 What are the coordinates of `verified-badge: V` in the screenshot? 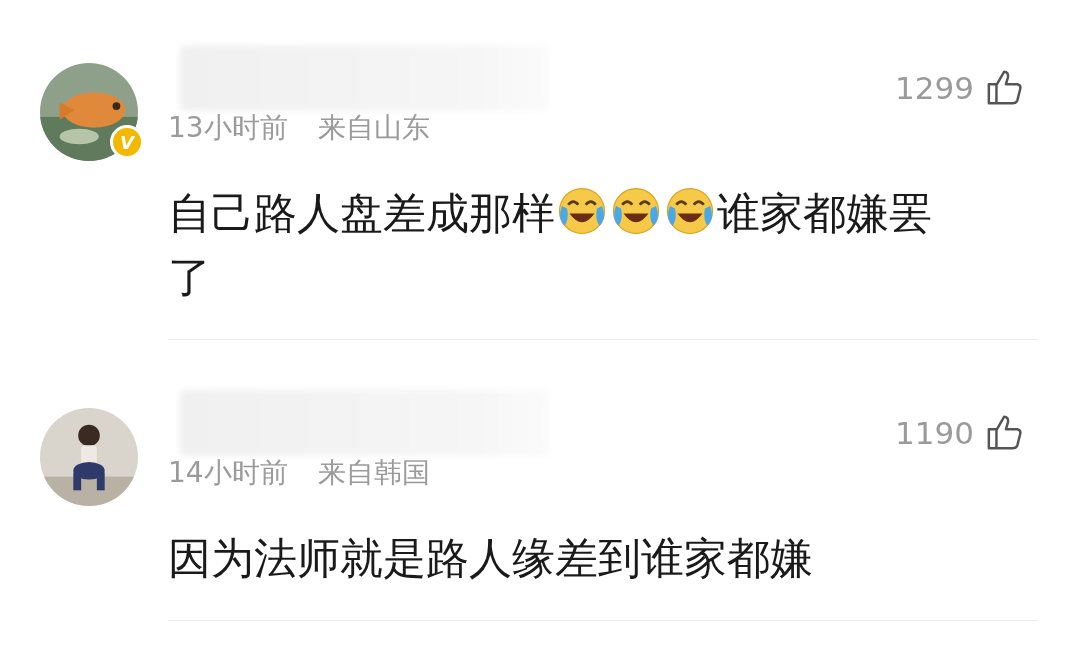 It's located at (127, 142).